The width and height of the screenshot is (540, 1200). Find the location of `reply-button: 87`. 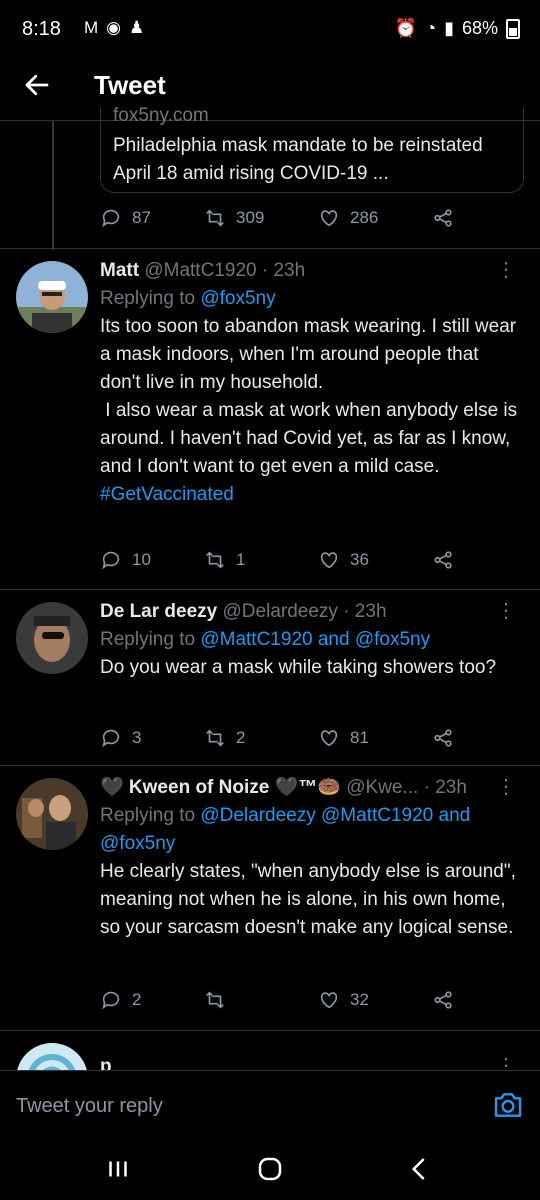

reply-button: 87 is located at coordinates (152, 218).